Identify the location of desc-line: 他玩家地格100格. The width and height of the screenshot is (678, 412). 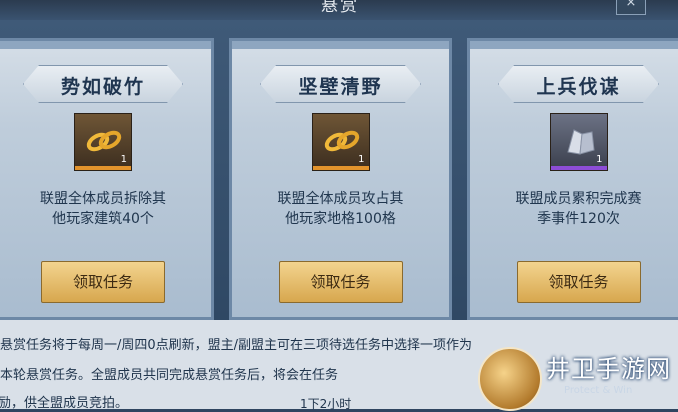
(340, 219).